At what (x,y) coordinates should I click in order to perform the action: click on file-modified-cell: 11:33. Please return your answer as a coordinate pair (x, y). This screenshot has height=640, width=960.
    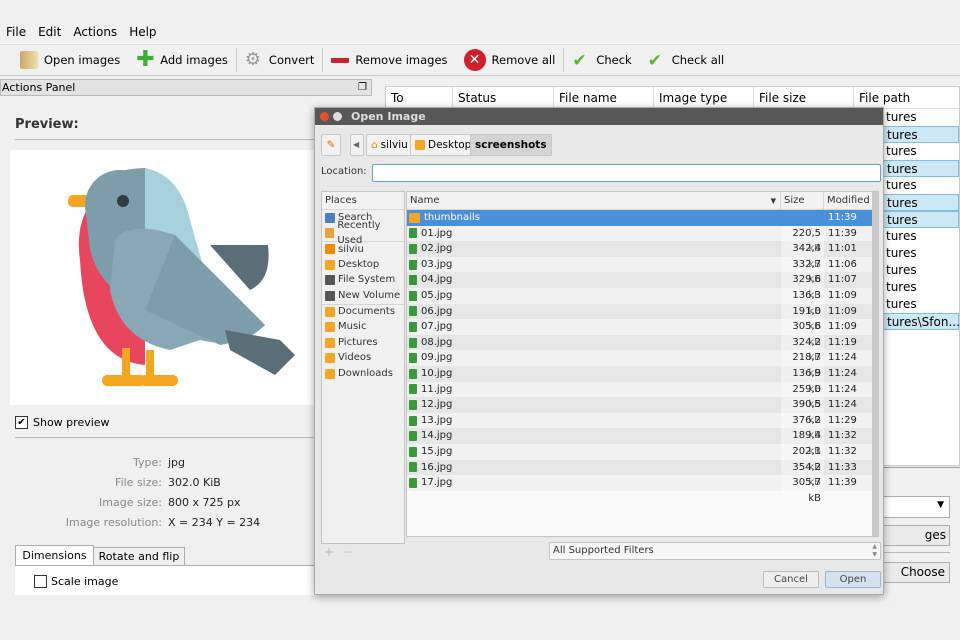
    Looking at the image, I should click on (842, 467).